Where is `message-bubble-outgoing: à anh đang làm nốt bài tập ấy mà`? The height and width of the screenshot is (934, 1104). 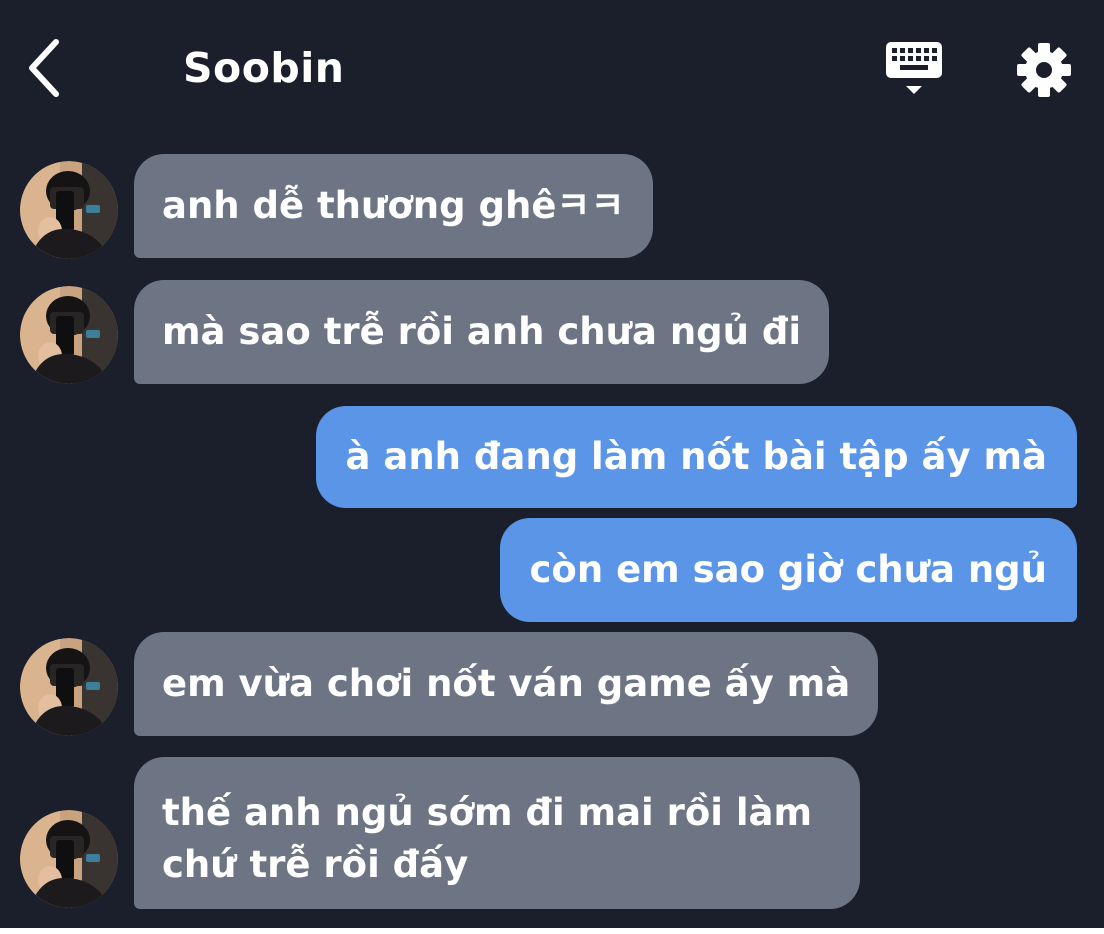
message-bubble-outgoing: à anh đang làm nốt bài tập ấy mà is located at coordinates (696, 457).